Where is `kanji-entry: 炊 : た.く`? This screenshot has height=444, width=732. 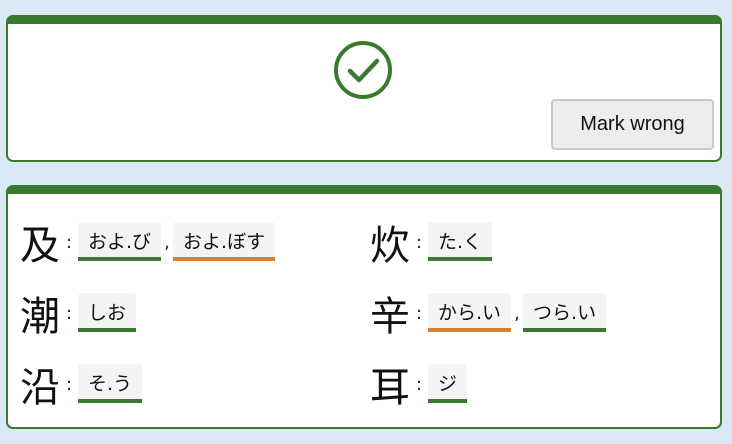
kanji-entry: 炊 : た.く is located at coordinates (431, 246).